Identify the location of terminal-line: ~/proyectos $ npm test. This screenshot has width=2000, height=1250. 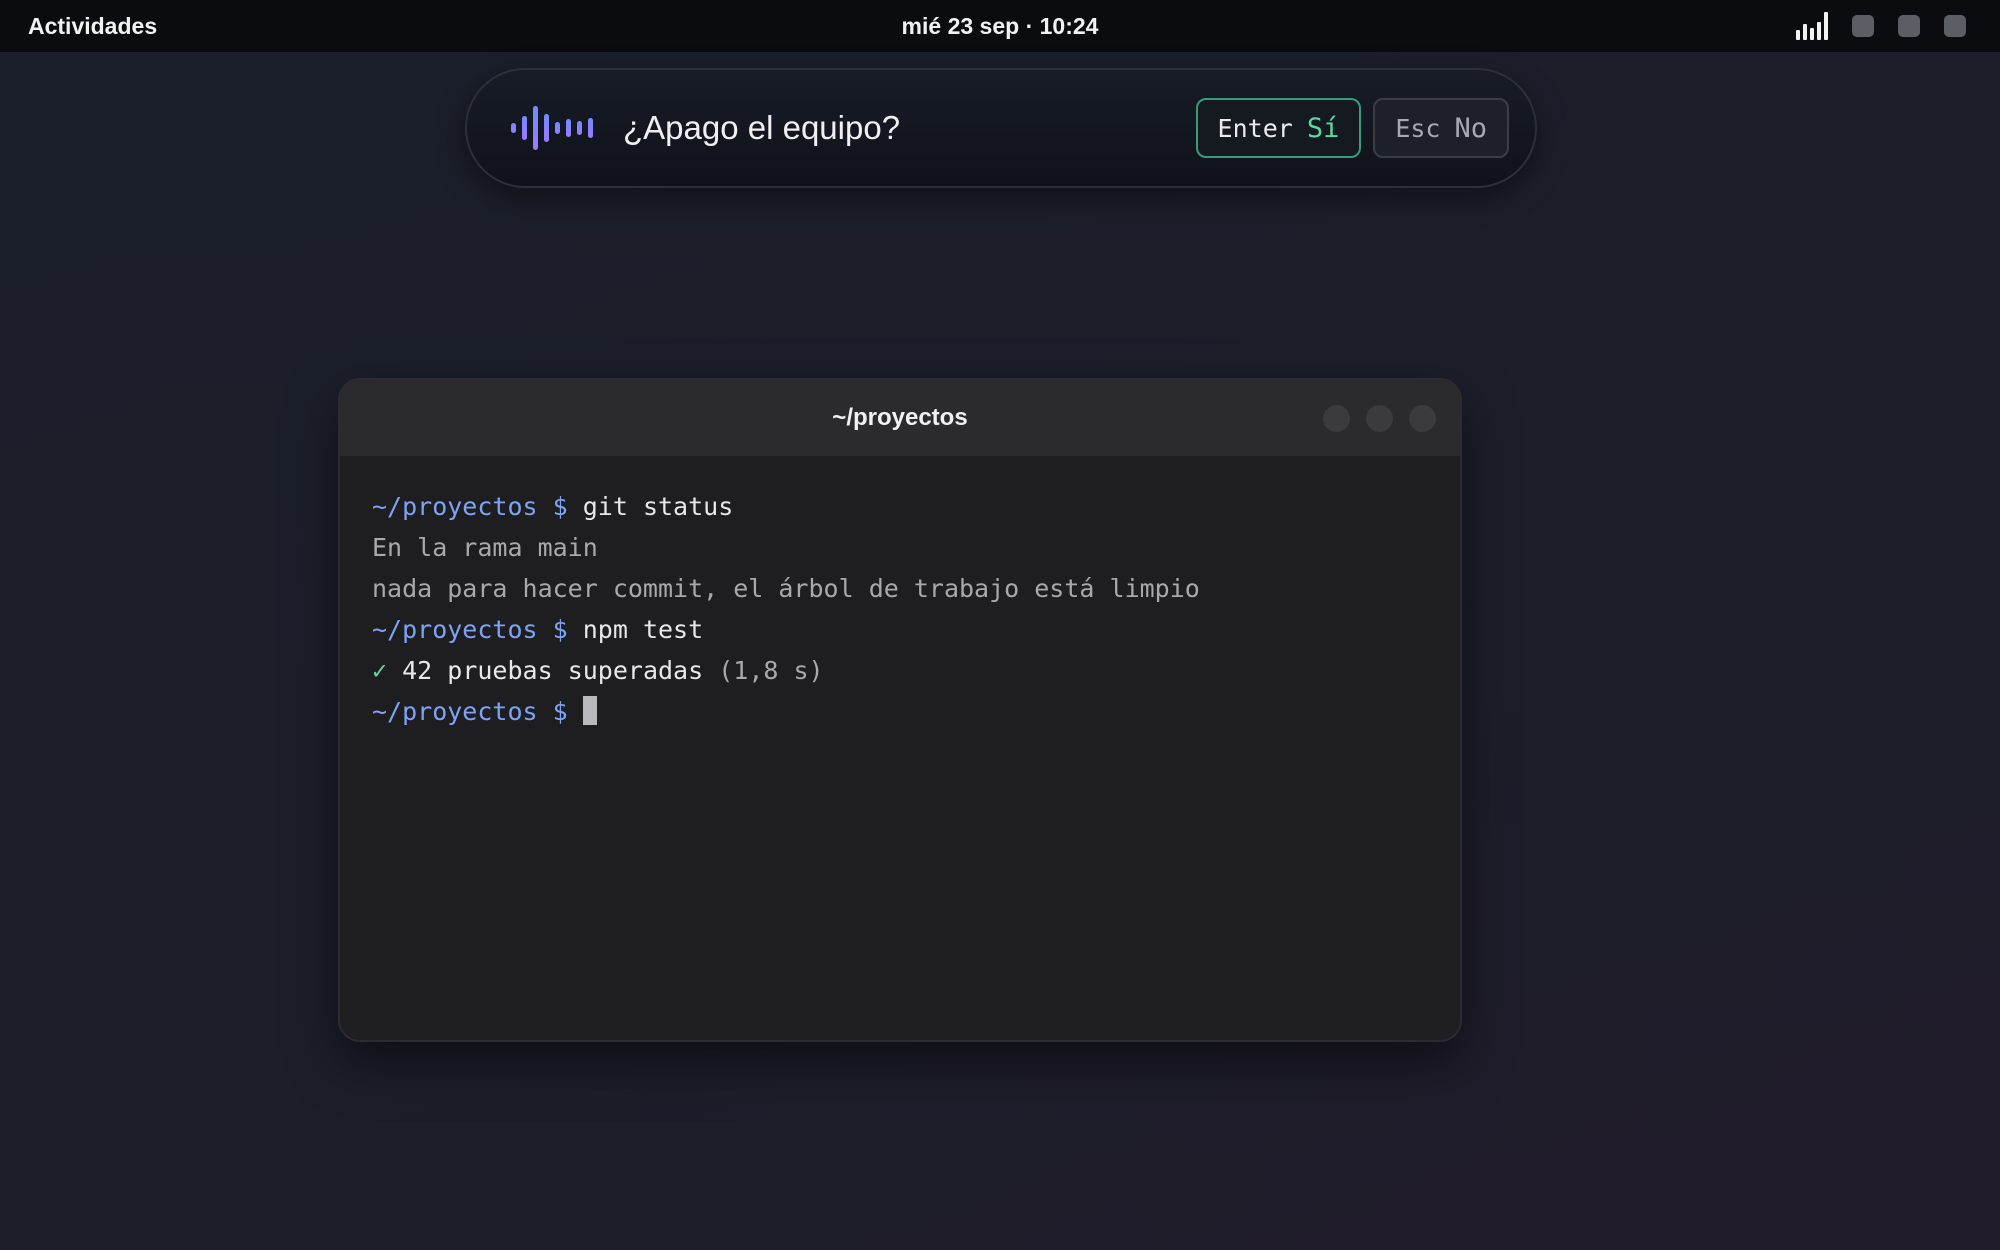
(900, 629).